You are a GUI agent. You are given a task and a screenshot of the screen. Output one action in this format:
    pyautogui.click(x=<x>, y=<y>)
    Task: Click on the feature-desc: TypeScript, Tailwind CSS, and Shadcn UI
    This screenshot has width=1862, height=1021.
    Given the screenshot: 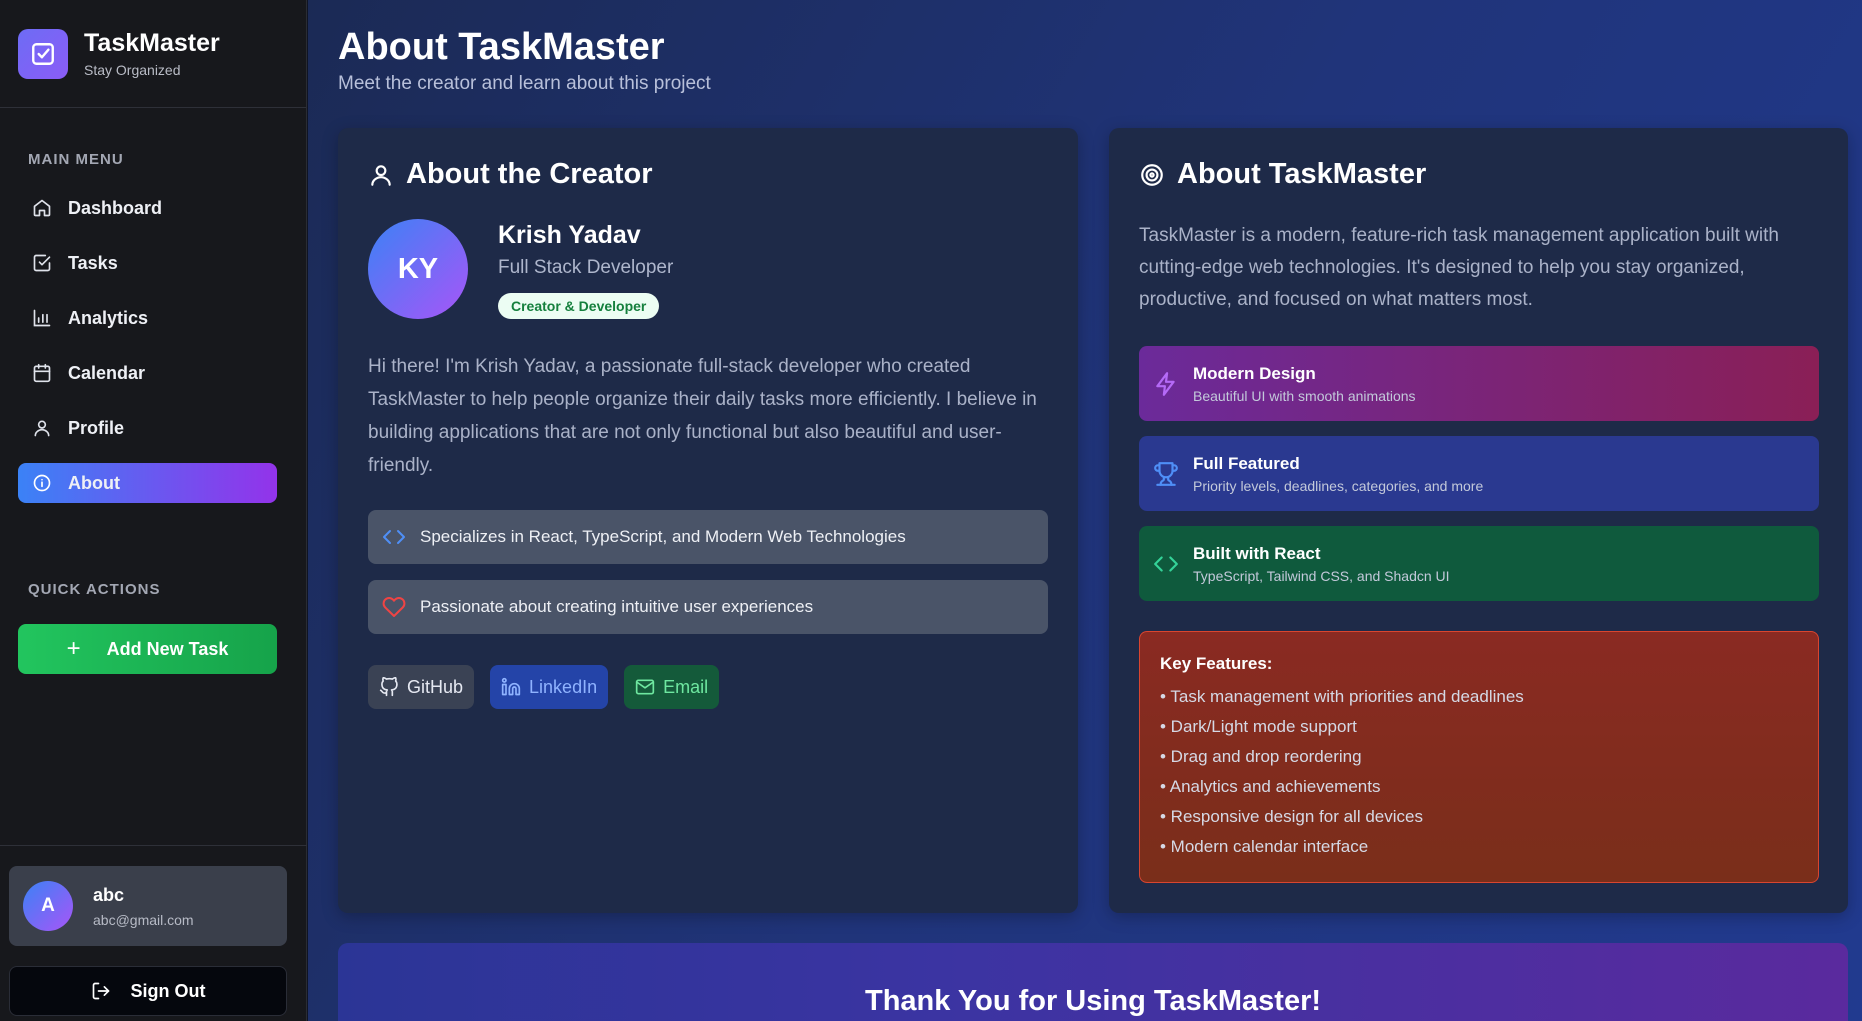 What is the action you would take?
    pyautogui.click(x=1321, y=575)
    